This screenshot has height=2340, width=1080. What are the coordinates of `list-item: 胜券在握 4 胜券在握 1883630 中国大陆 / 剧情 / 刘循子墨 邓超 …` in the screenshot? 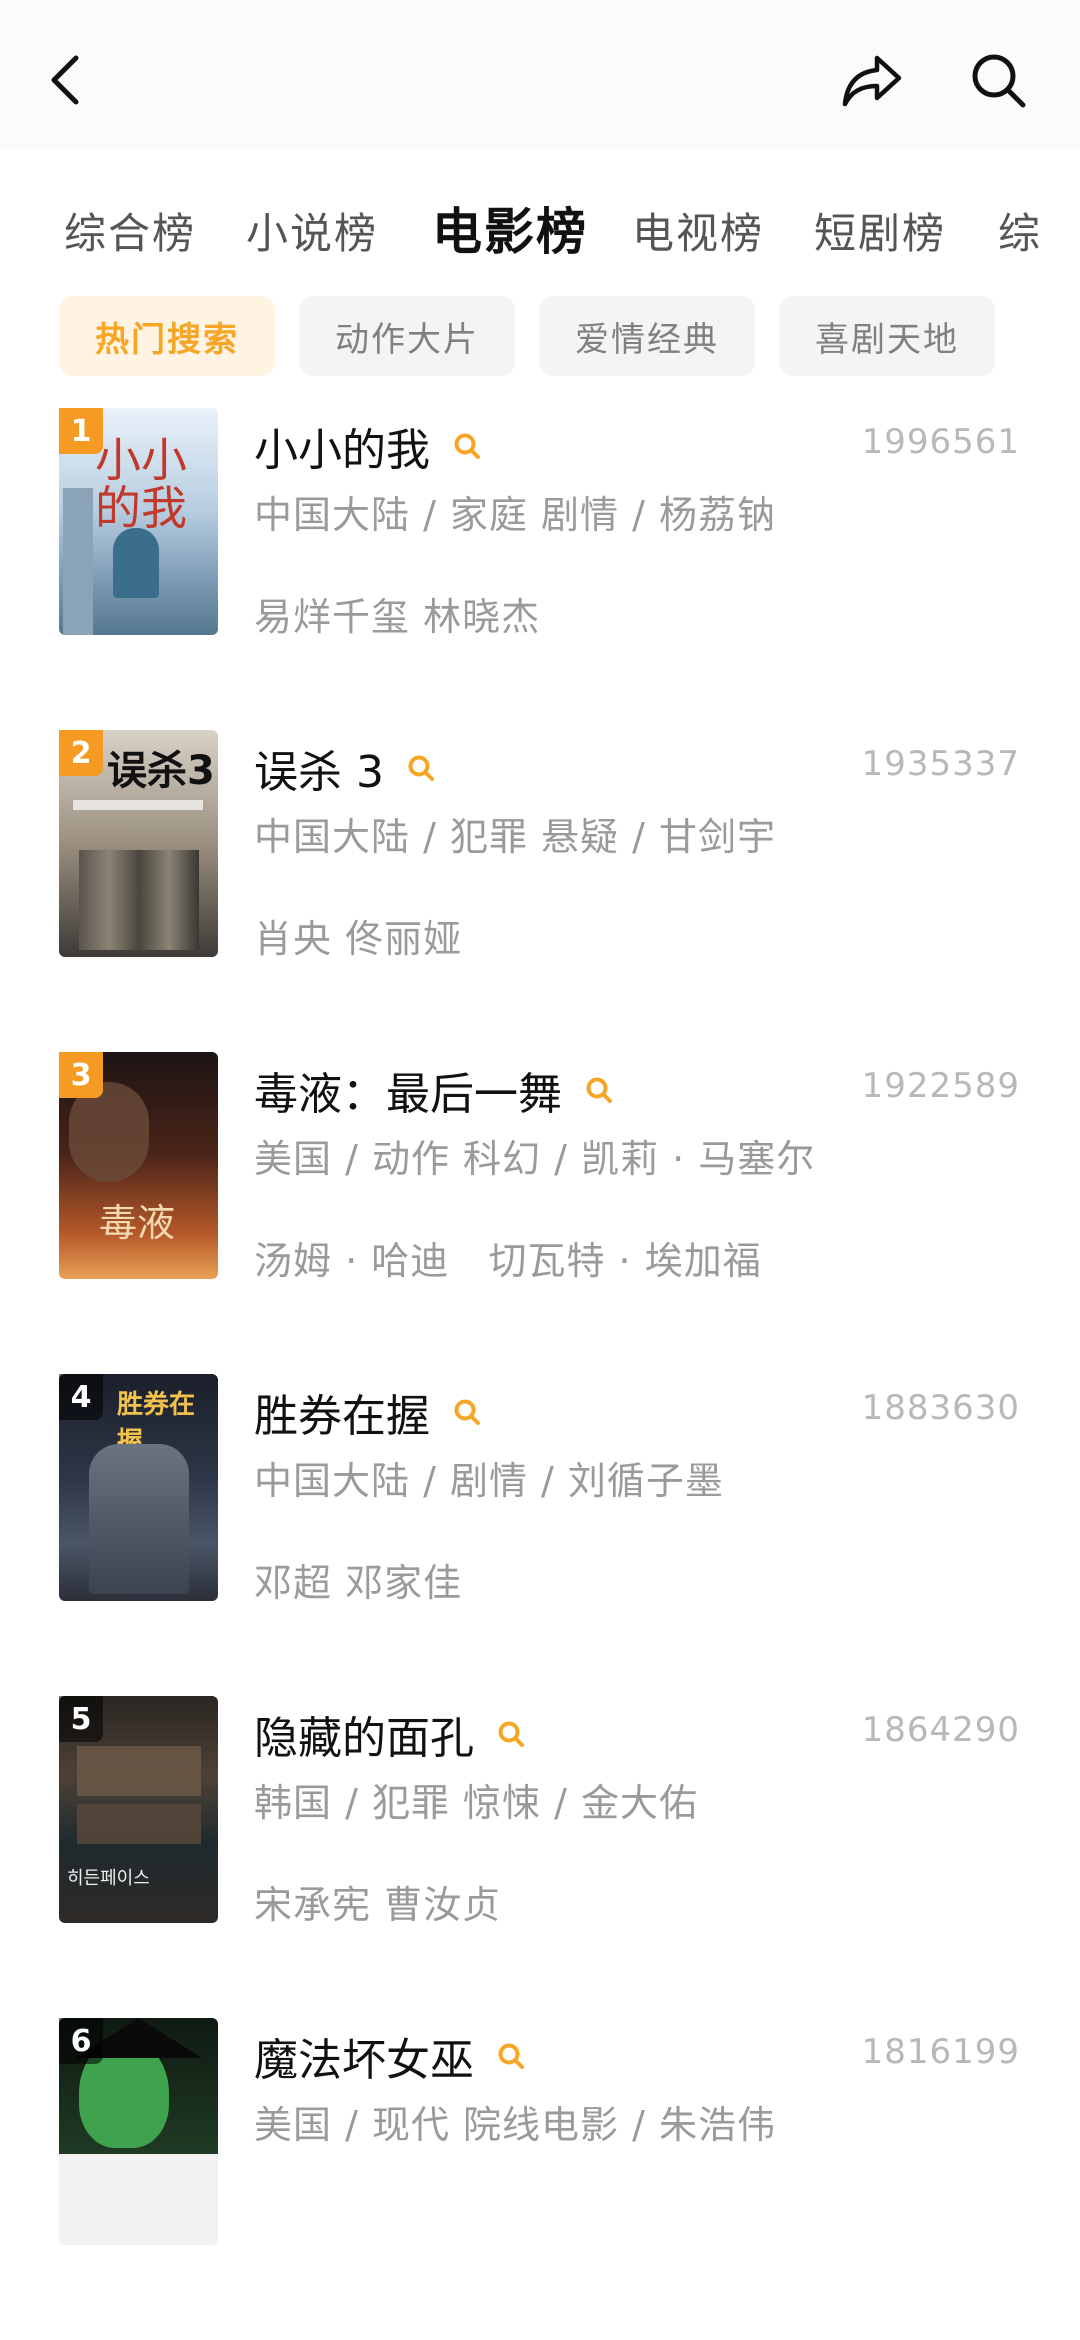 It's located at (540, 1535).